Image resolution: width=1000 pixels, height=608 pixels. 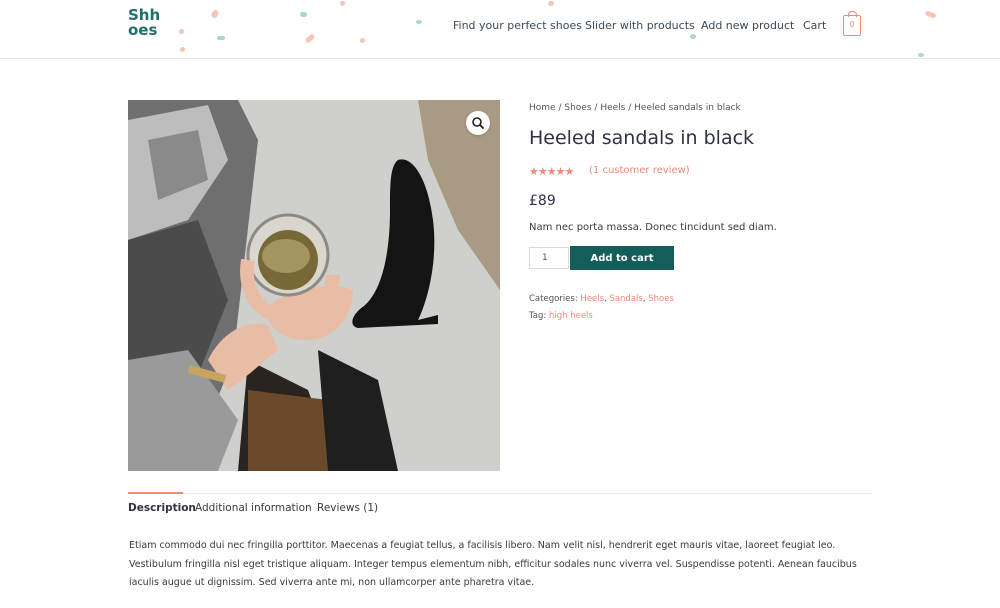 I want to click on star-rating: ★★★★★, so click(x=551, y=171).